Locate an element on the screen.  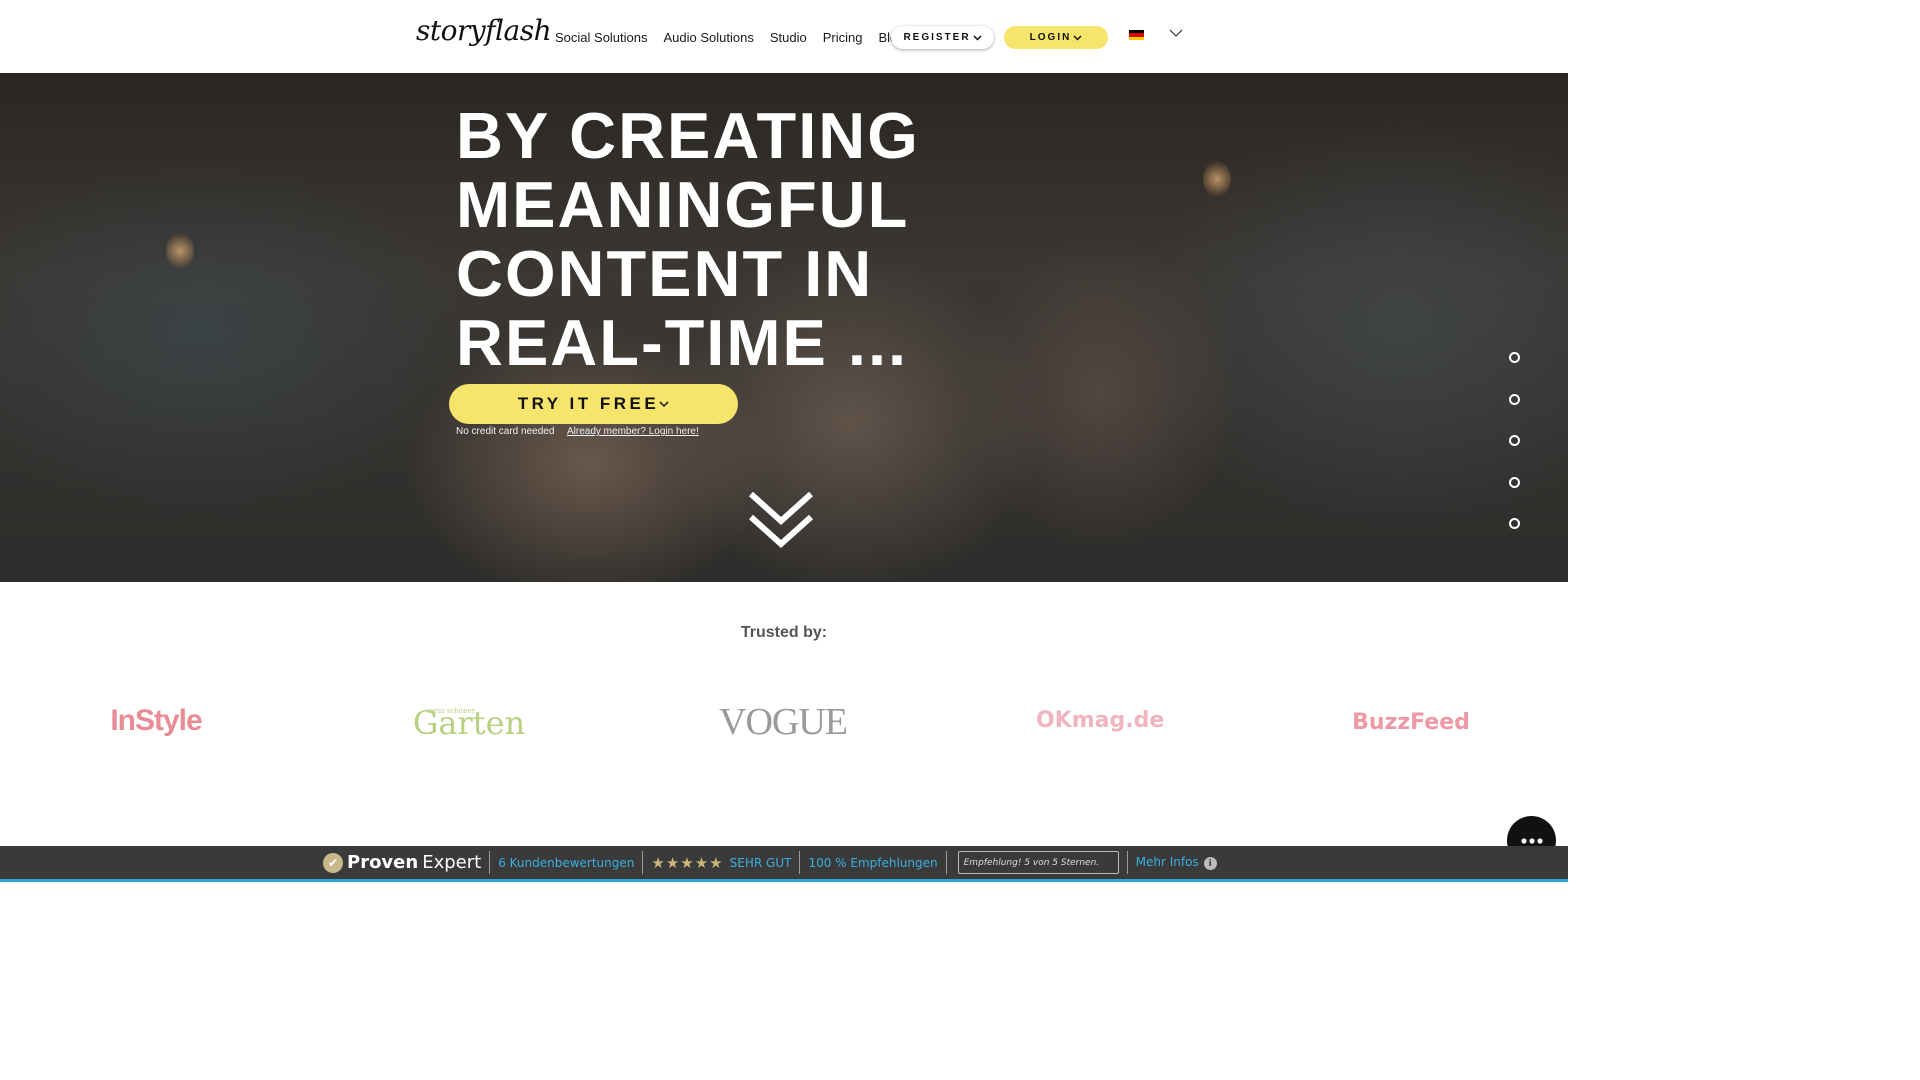
checkmark-icon: ✔ is located at coordinates (333, 862).